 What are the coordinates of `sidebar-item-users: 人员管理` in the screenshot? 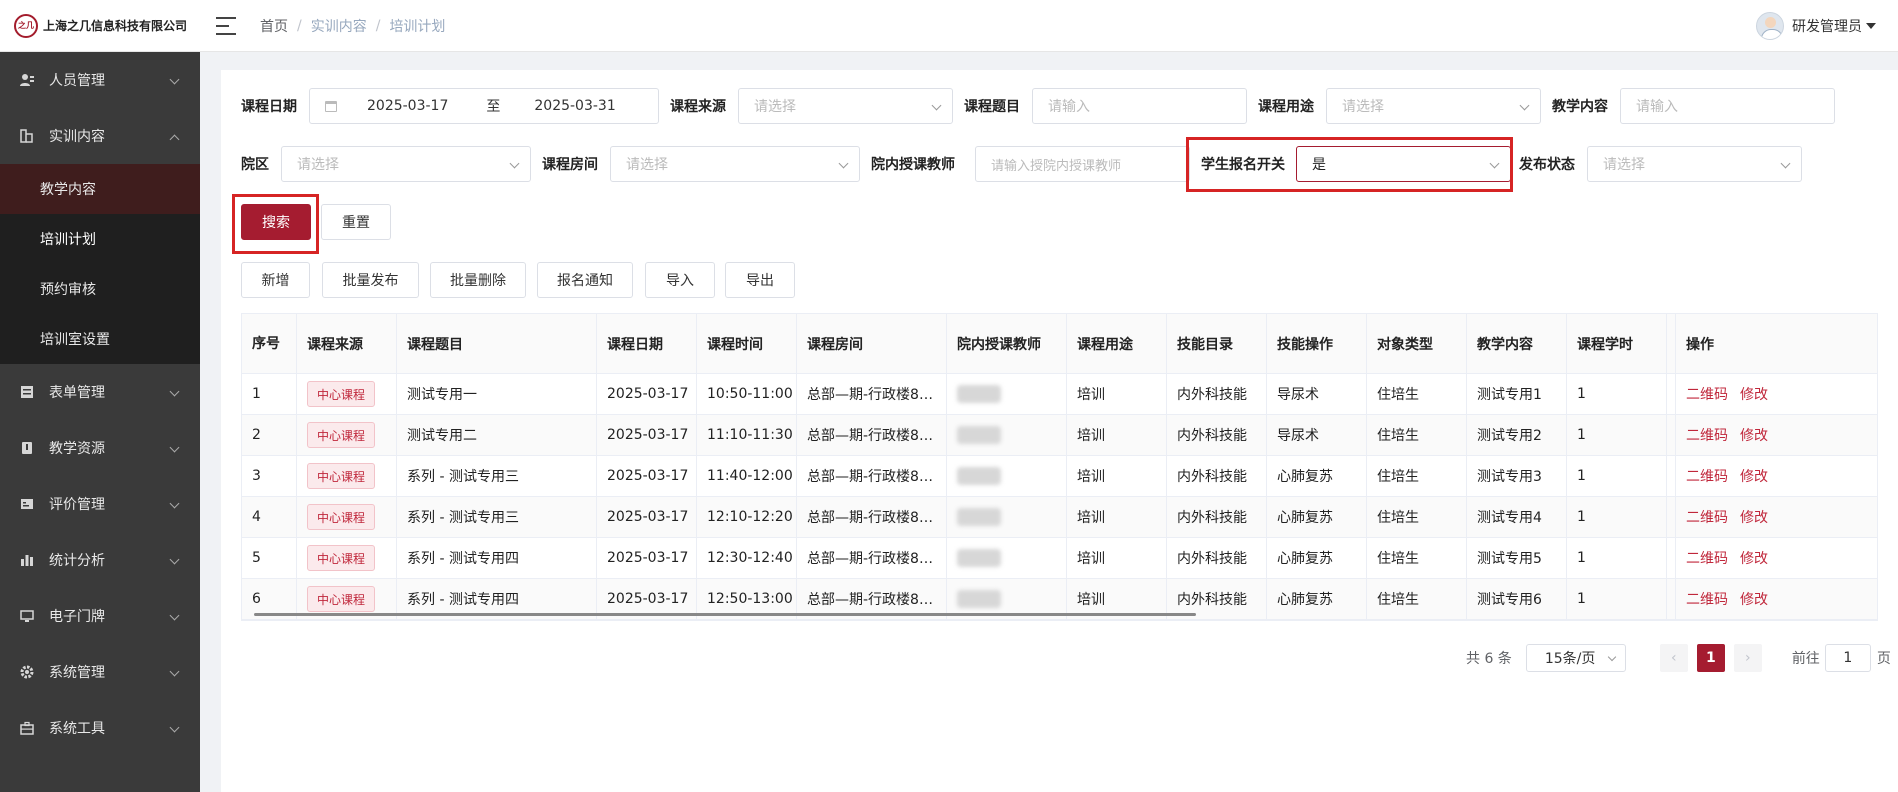 It's located at (100, 80).